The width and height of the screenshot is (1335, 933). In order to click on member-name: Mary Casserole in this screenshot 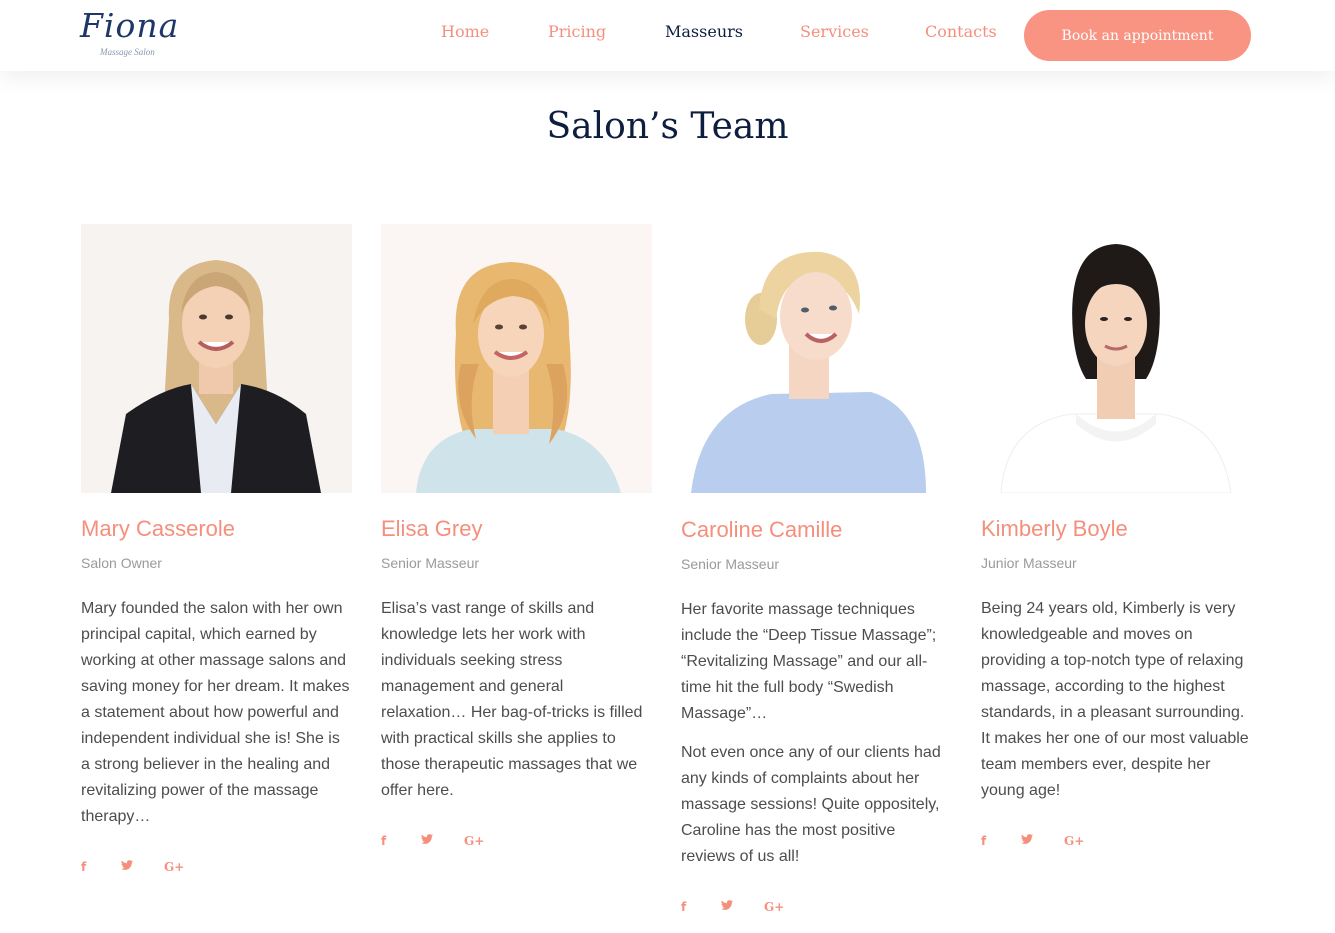, I will do `click(158, 528)`.